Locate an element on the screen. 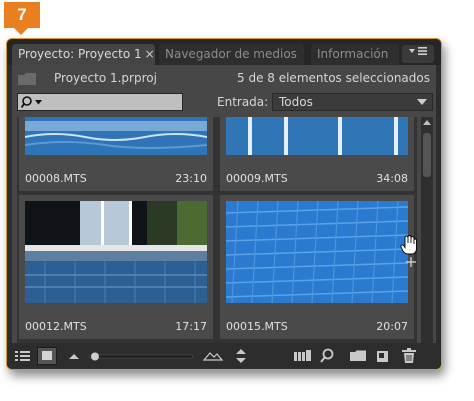 The image size is (474, 401). clip-name: 00008.MTS is located at coordinates (56, 178).